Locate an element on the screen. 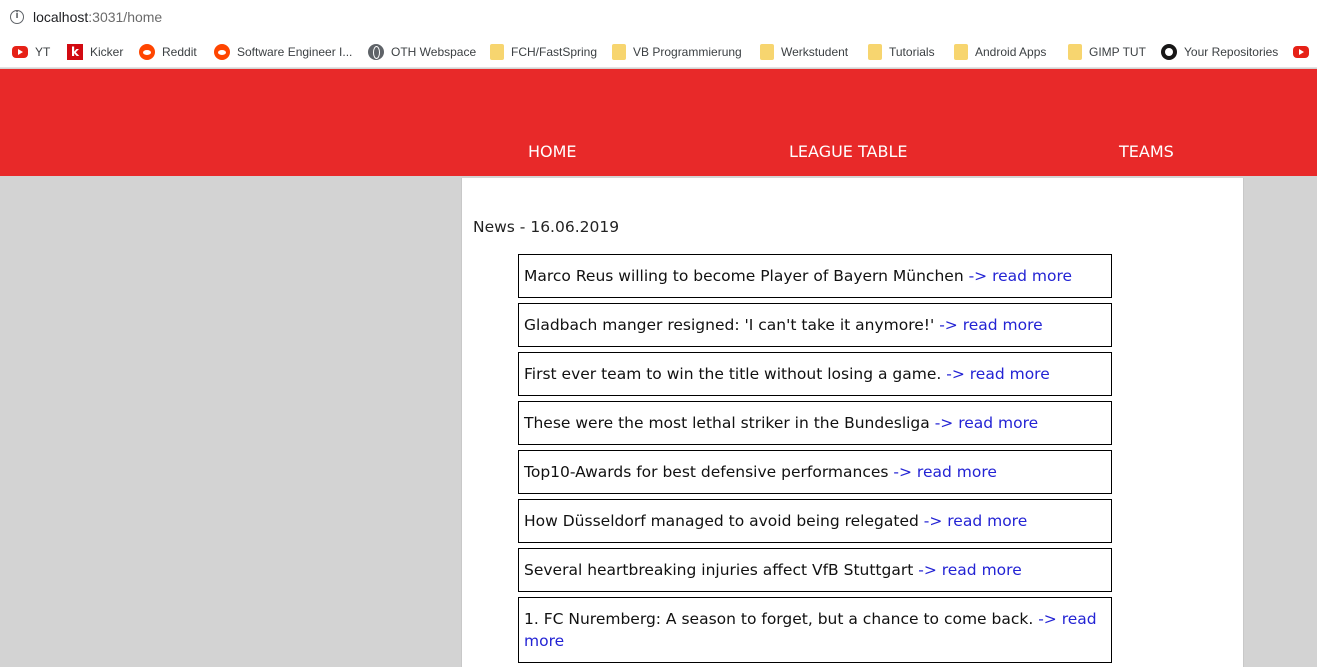 The height and width of the screenshot is (667, 1317). bookmark-yt: YT is located at coordinates (31, 52).